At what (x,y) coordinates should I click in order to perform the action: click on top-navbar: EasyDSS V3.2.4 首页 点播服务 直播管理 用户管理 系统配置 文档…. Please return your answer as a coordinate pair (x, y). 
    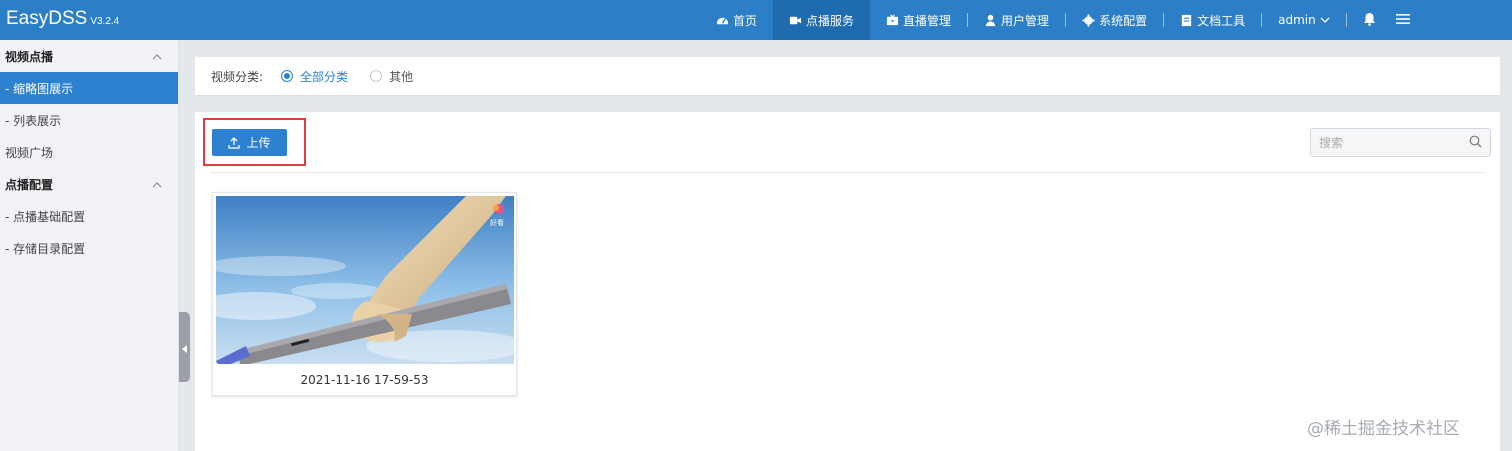
    Looking at the image, I should click on (756, 20).